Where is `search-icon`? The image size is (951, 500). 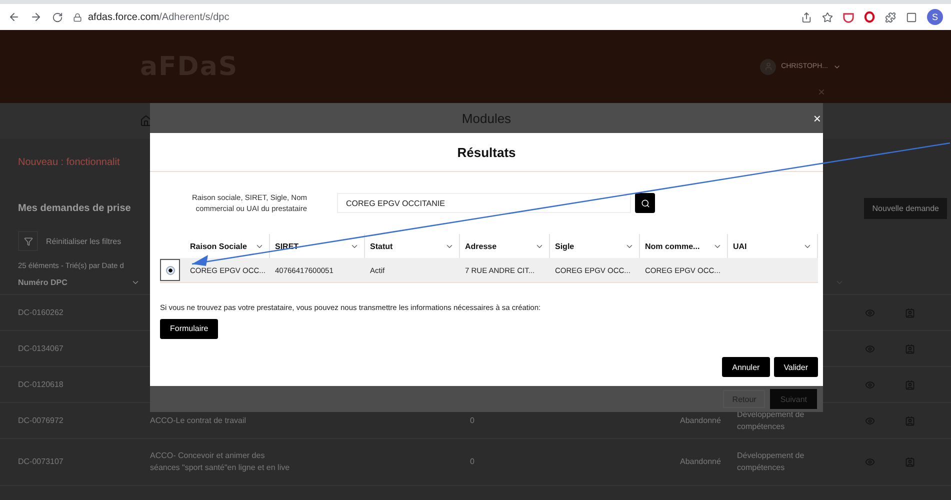 search-icon is located at coordinates (645, 203).